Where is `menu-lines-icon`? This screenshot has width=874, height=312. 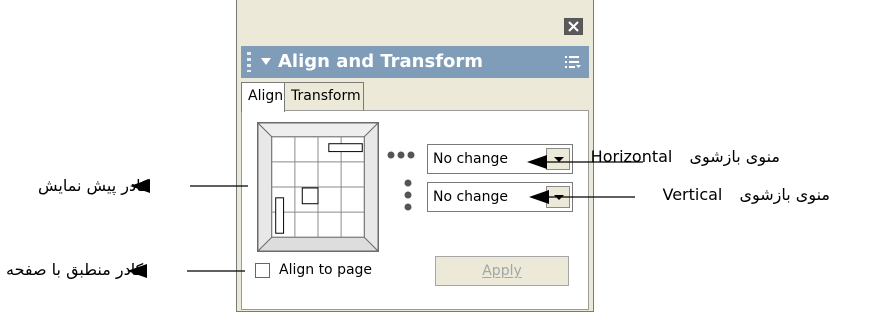
menu-lines-icon is located at coordinates (573, 62).